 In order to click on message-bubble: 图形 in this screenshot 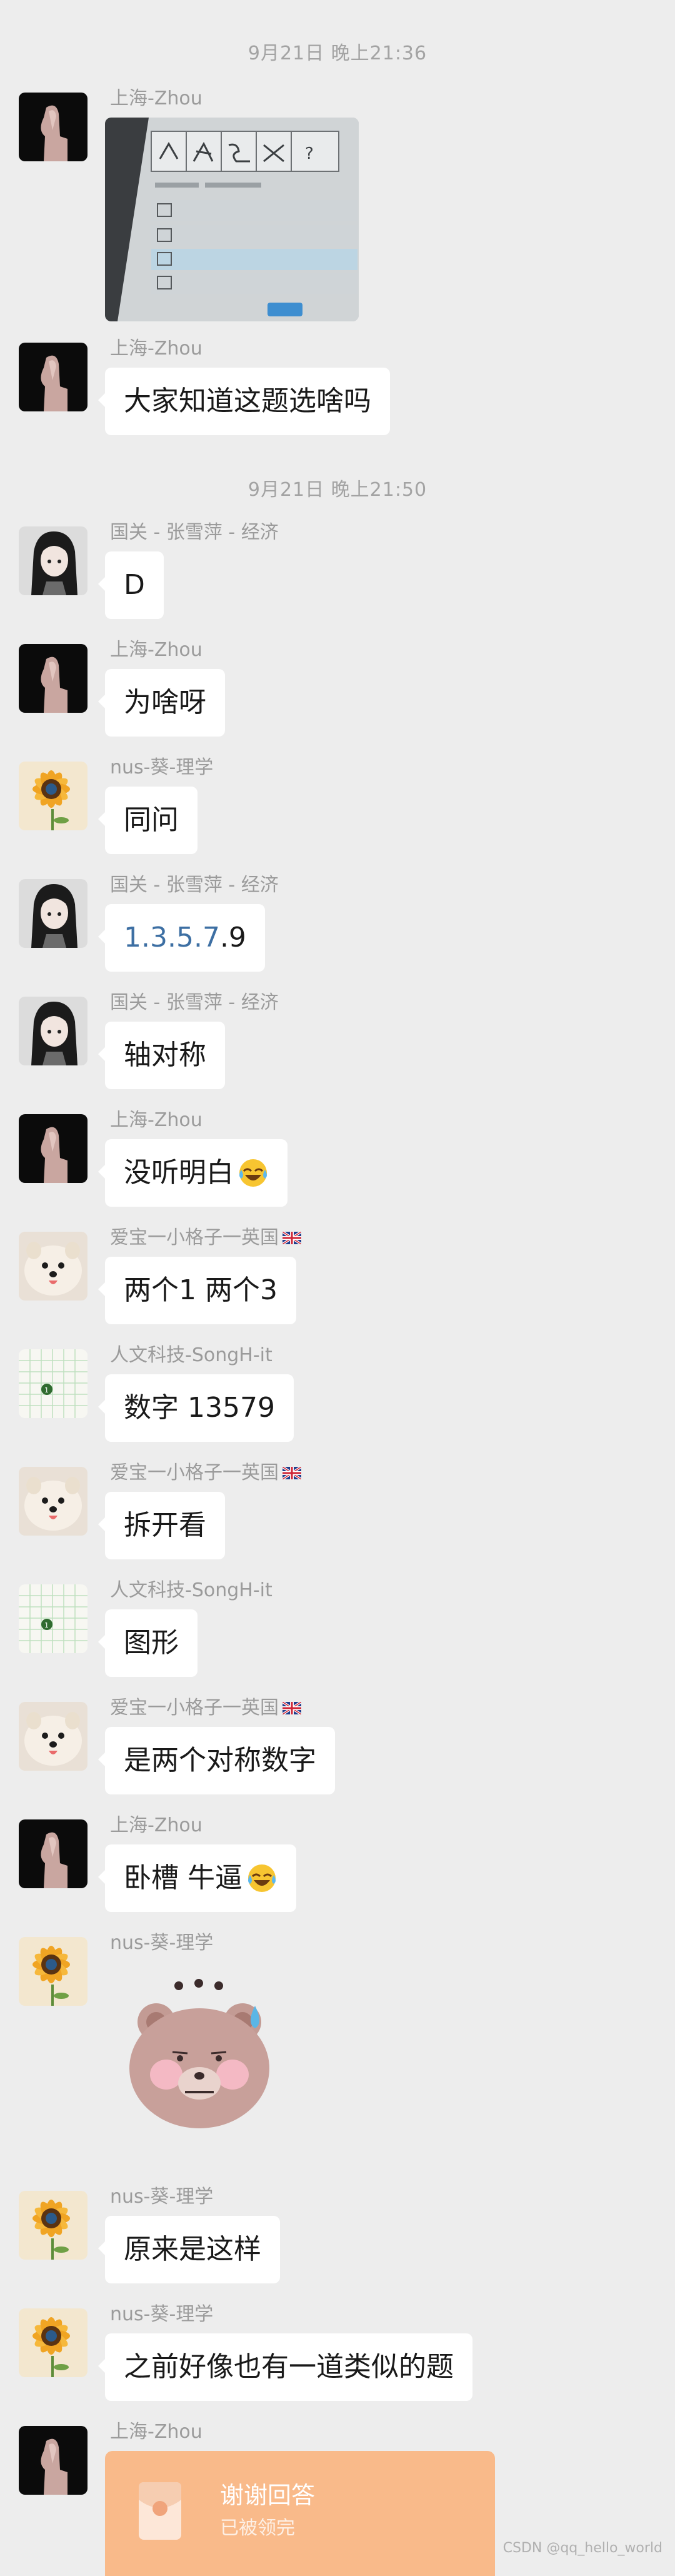, I will do `click(148, 1643)`.